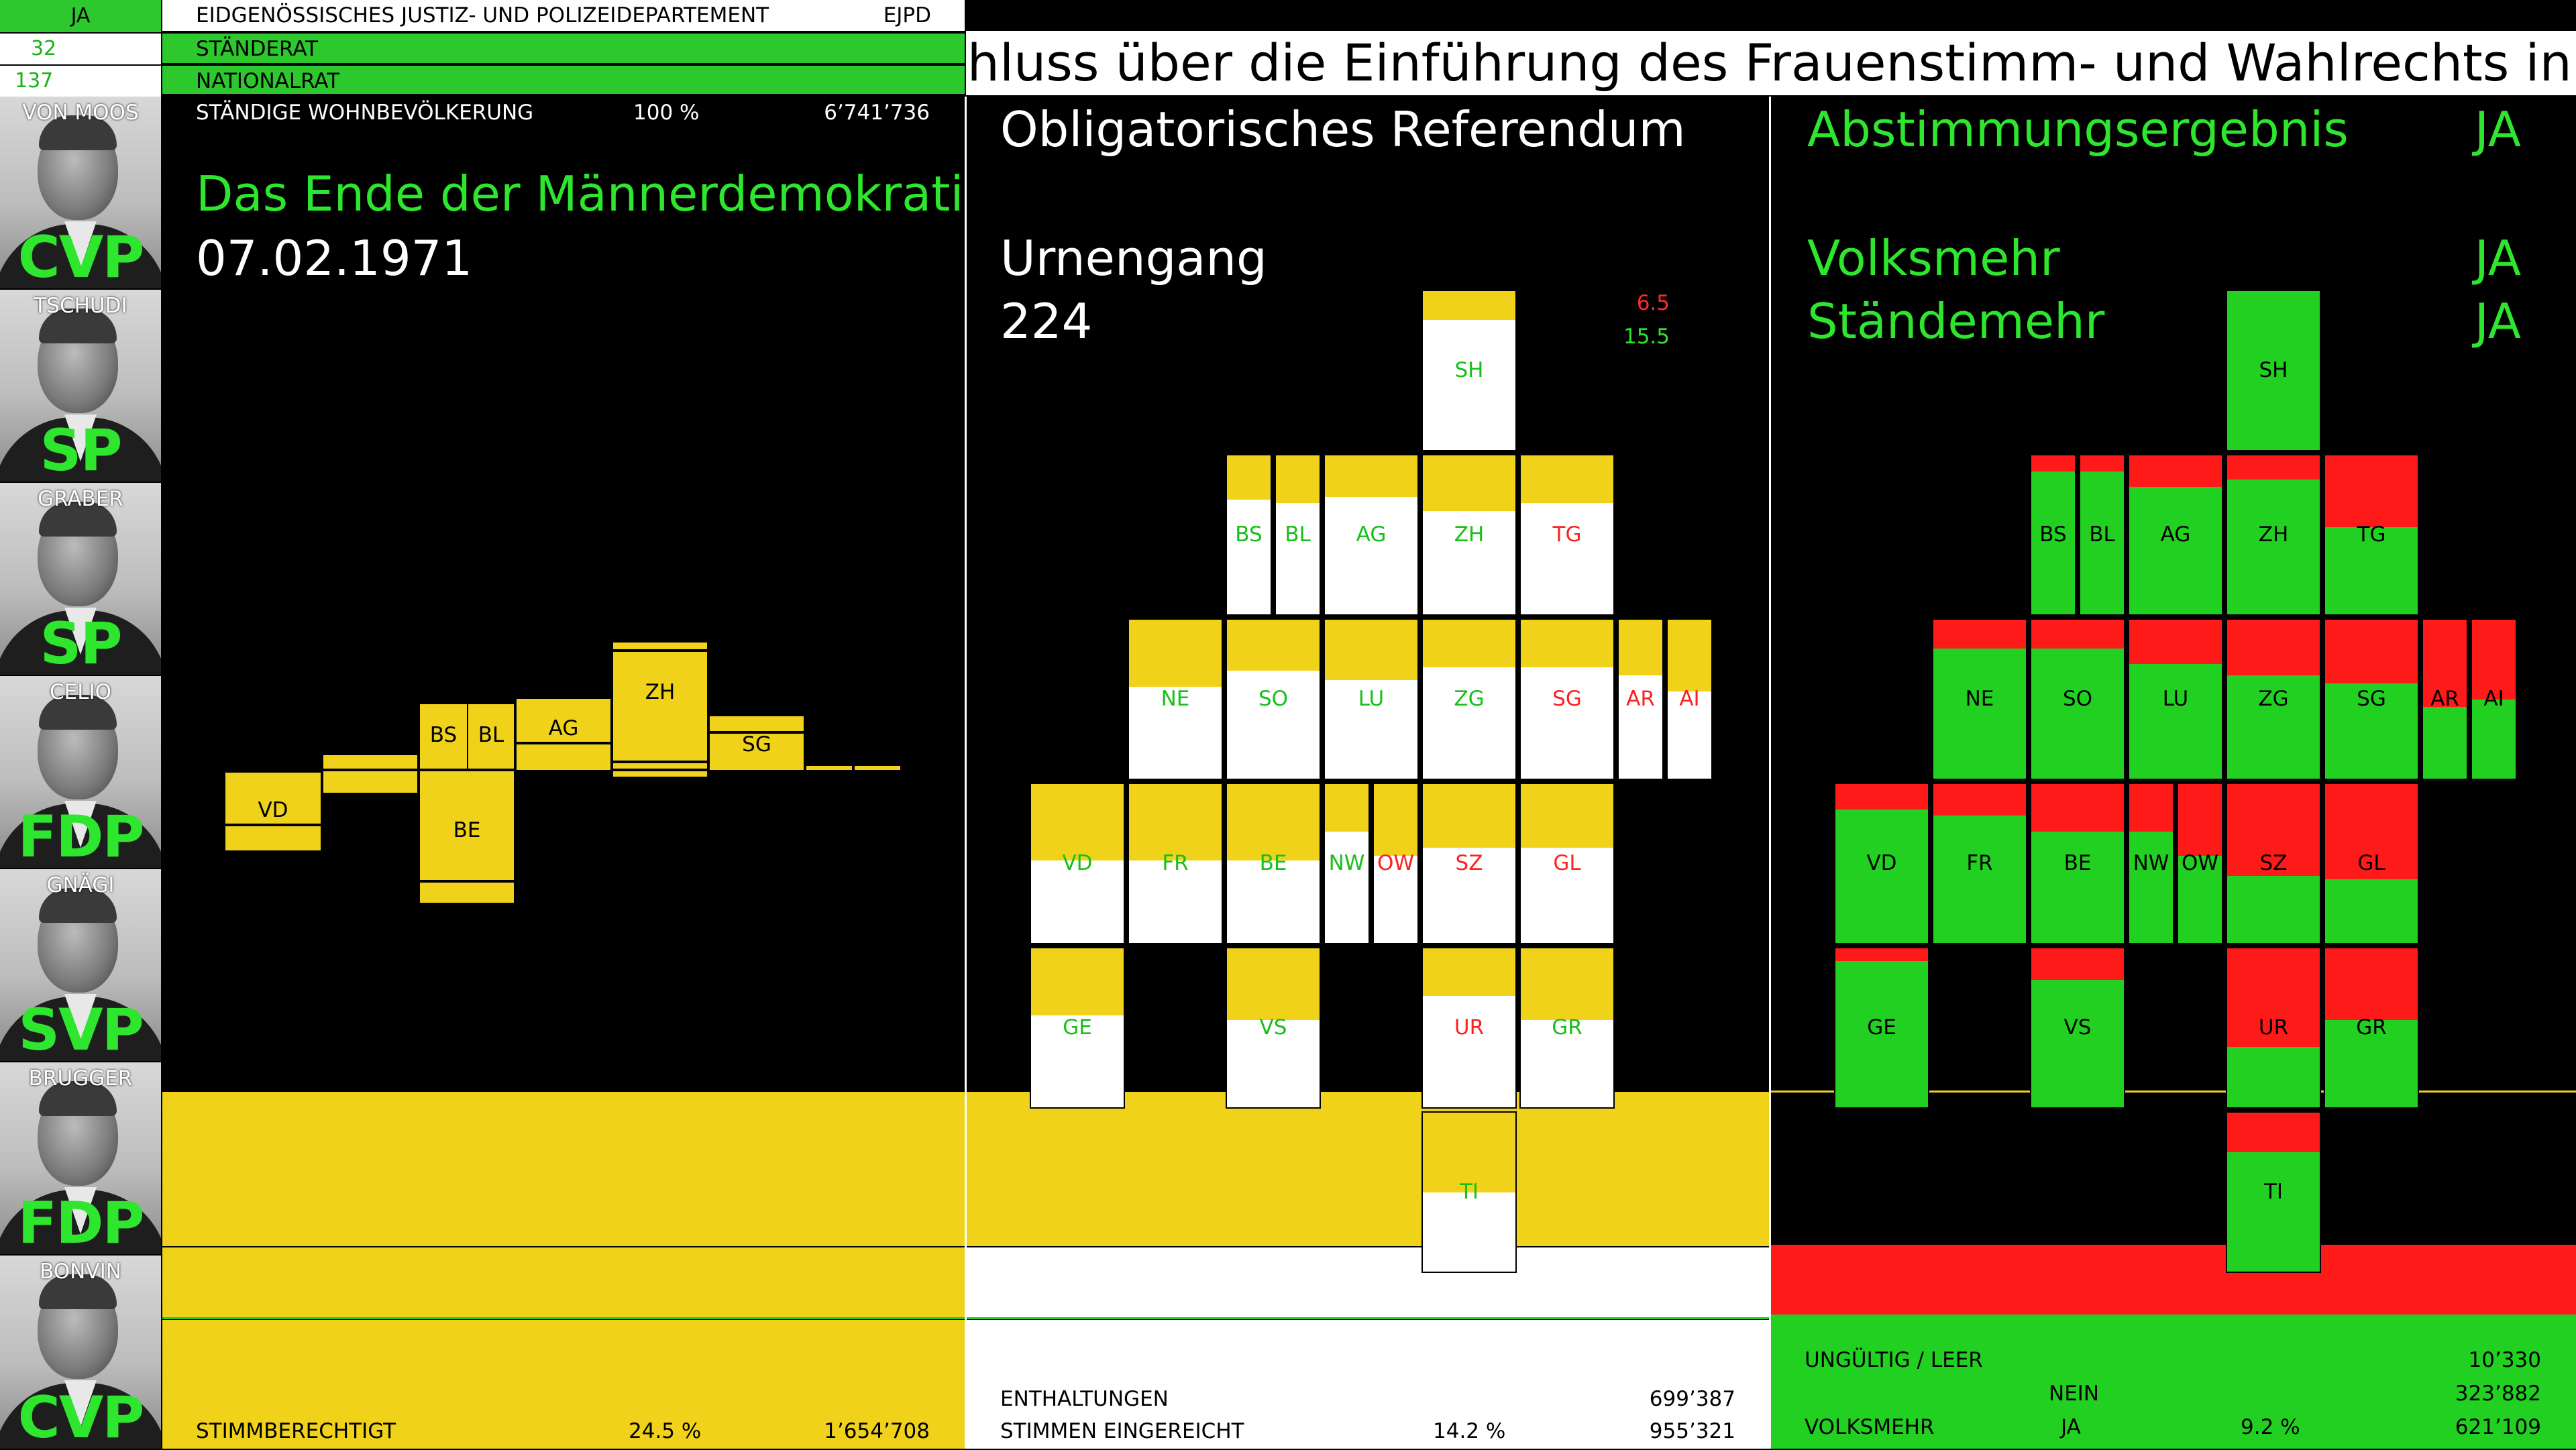 The image size is (2576, 1450). Describe the element at coordinates (80, 1159) in the screenshot. I see `portrait-brugger: BRUGGER FDP` at that location.